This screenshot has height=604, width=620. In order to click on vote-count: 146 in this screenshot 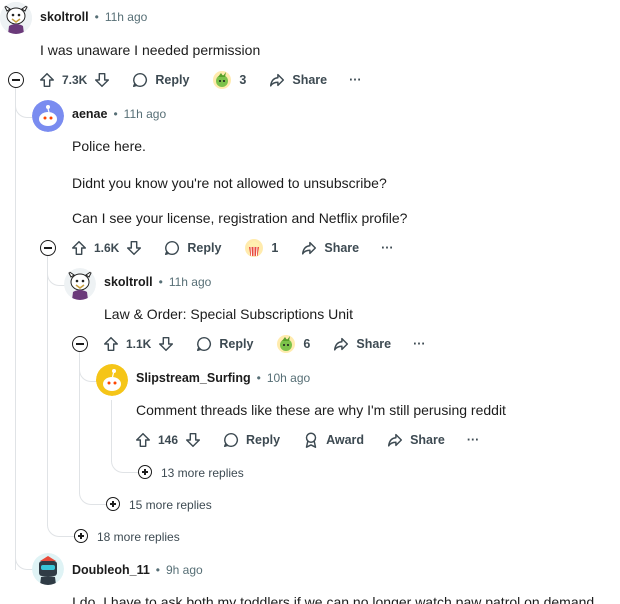, I will do `click(168, 440)`.